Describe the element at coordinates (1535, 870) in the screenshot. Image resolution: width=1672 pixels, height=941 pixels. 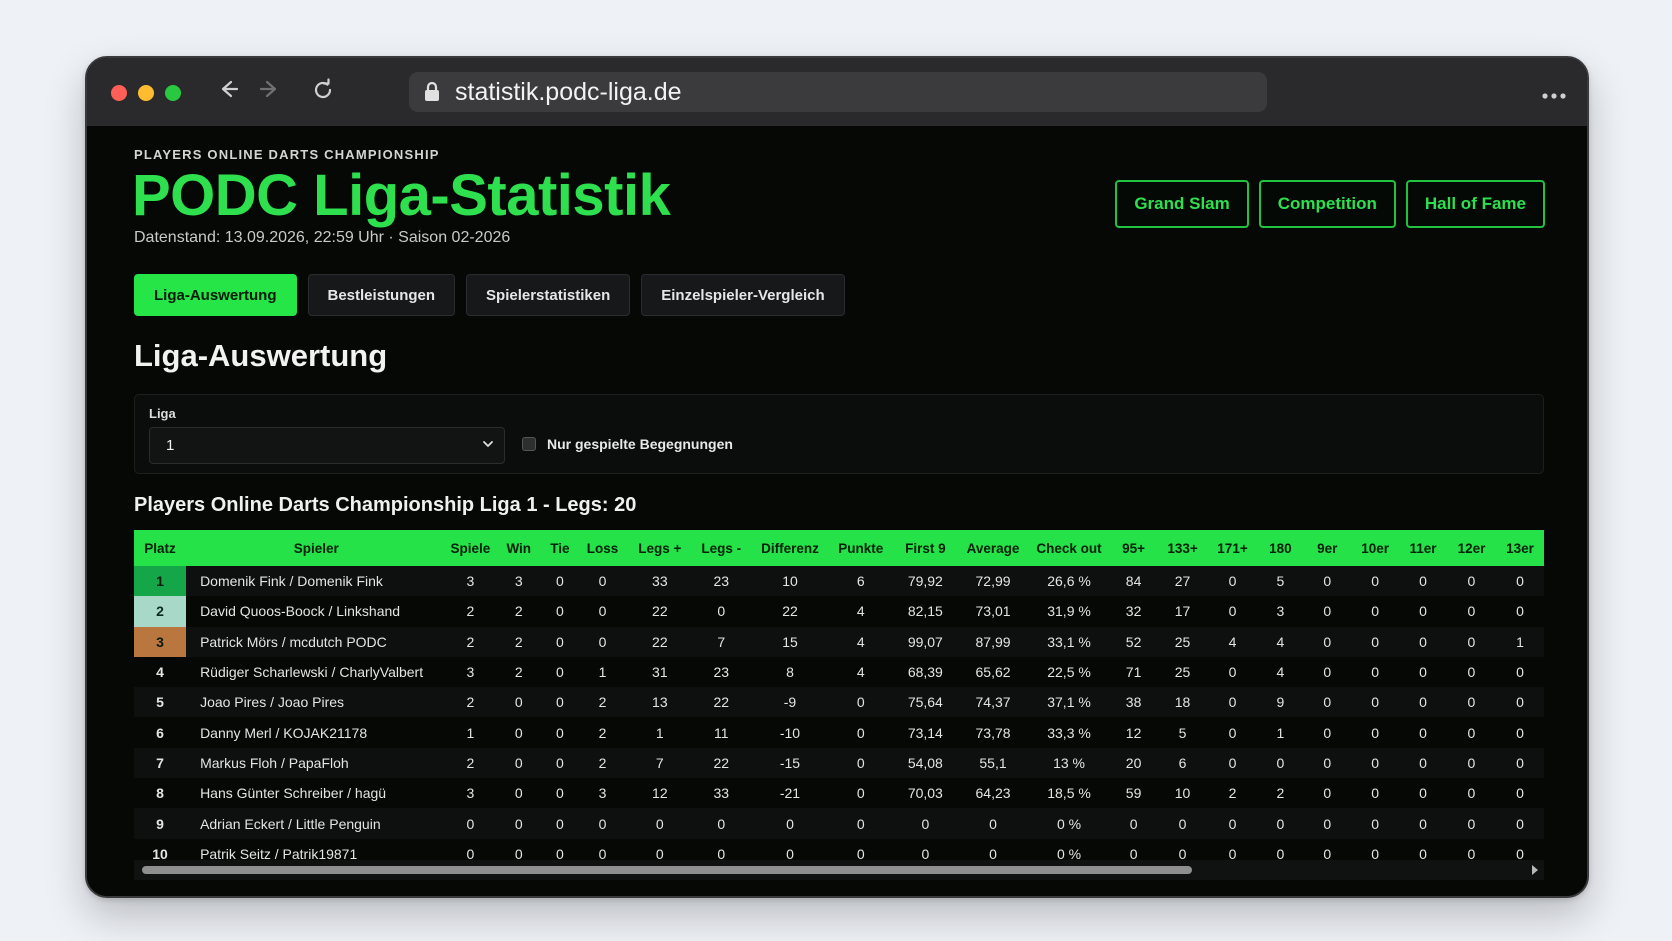
I see `scroll-right-icon` at that location.